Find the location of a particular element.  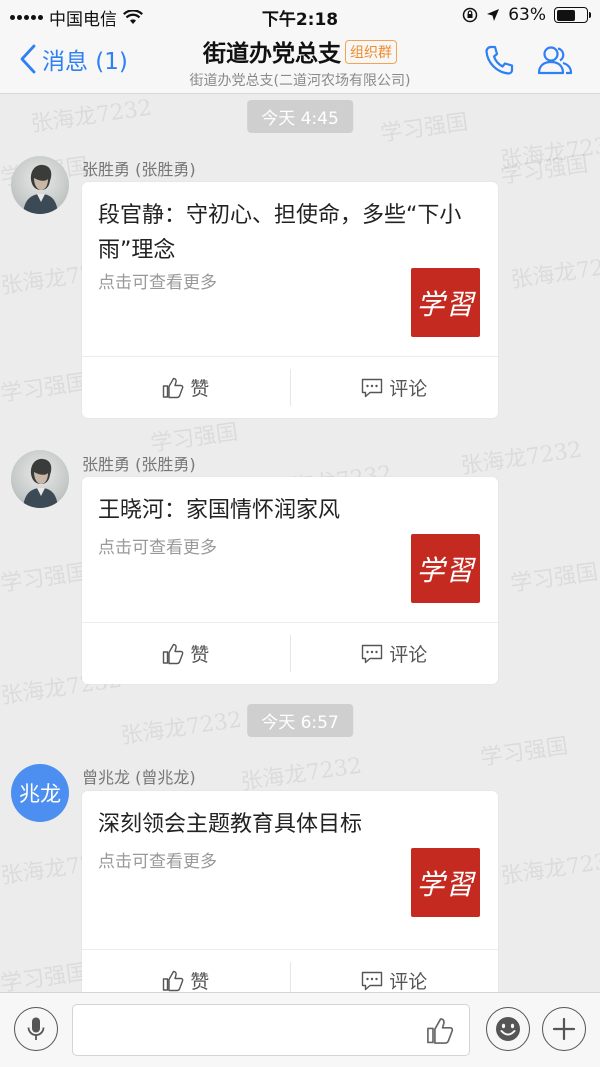

timestamp: 今天 4:45 is located at coordinates (300, 116).